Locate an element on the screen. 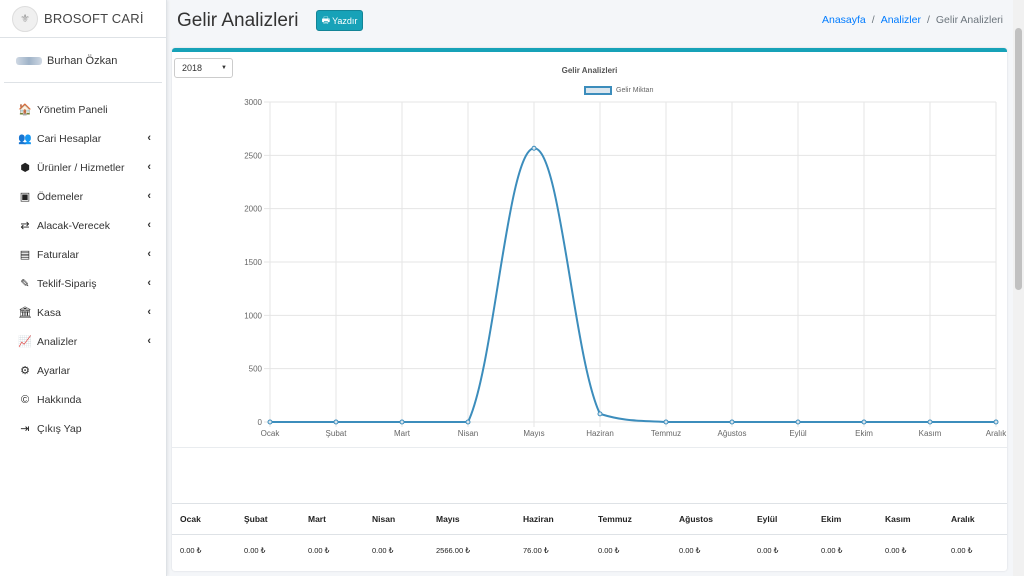  sidebar-item-çıkış-yap: ⇥ Çıkış Yap is located at coordinates (83, 428).